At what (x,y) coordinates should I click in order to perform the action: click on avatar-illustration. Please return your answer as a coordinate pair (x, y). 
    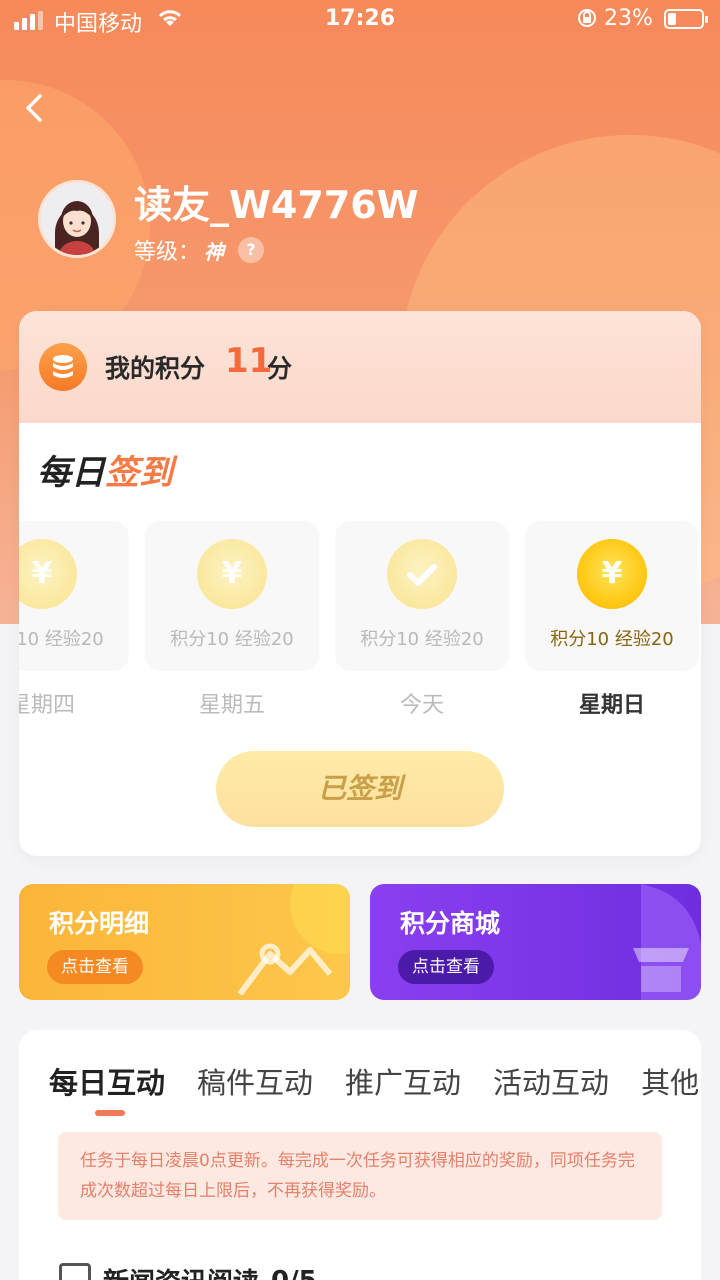
    Looking at the image, I should click on (77, 219).